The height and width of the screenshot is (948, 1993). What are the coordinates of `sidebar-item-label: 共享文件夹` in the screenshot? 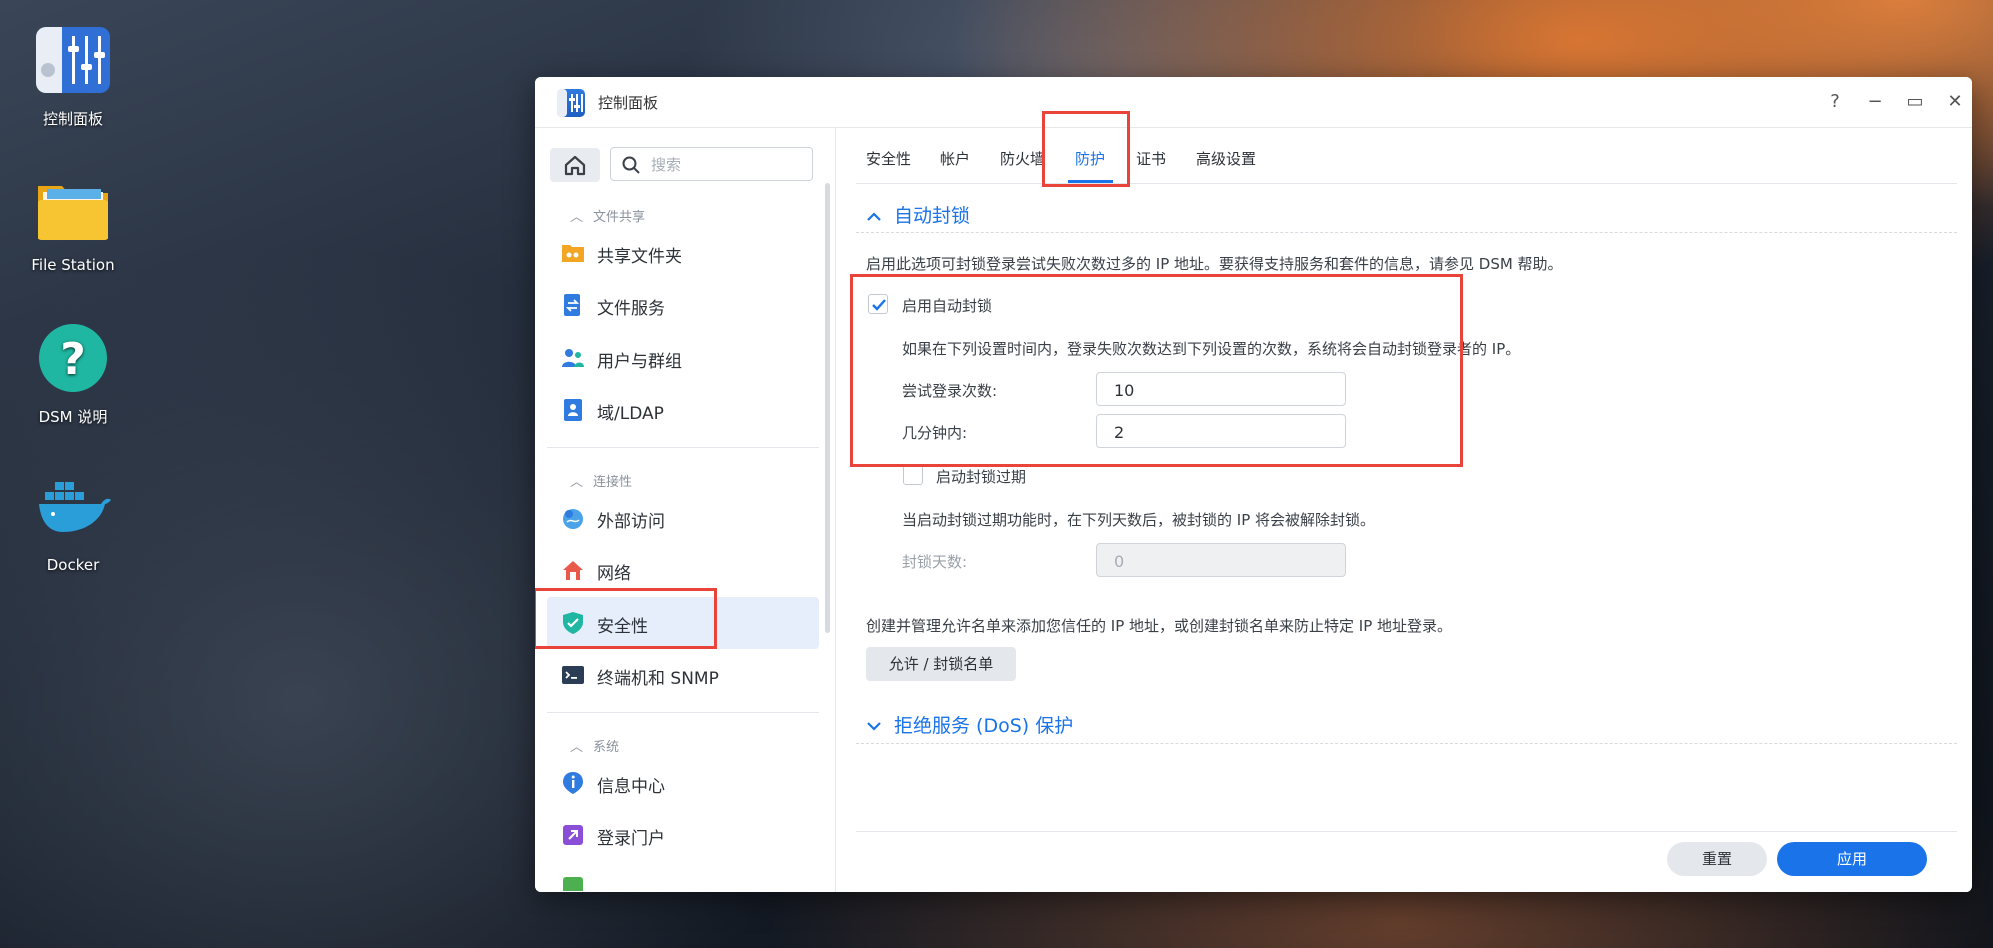 It's located at (639, 257).